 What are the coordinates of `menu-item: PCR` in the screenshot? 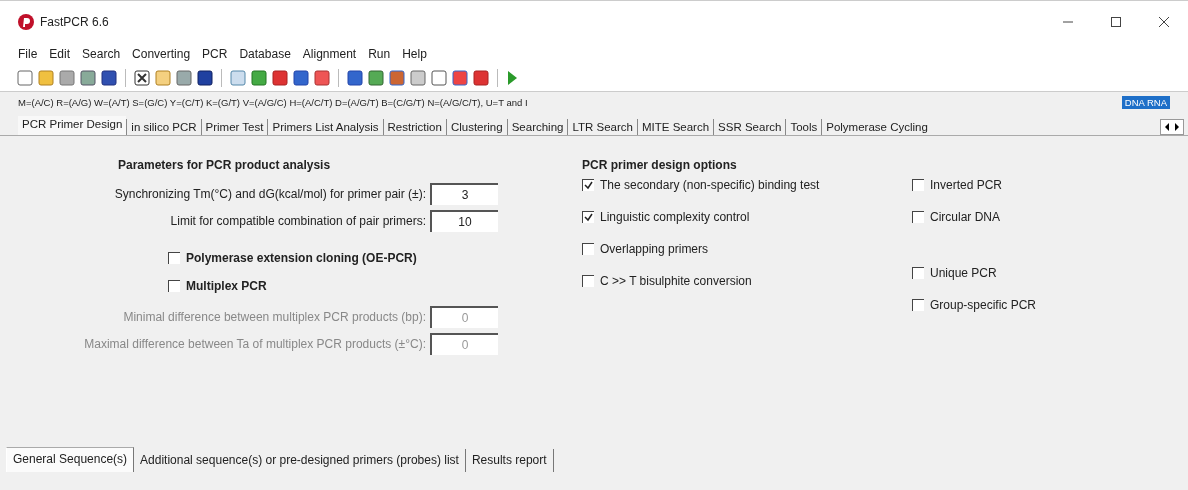 It's located at (215, 54).